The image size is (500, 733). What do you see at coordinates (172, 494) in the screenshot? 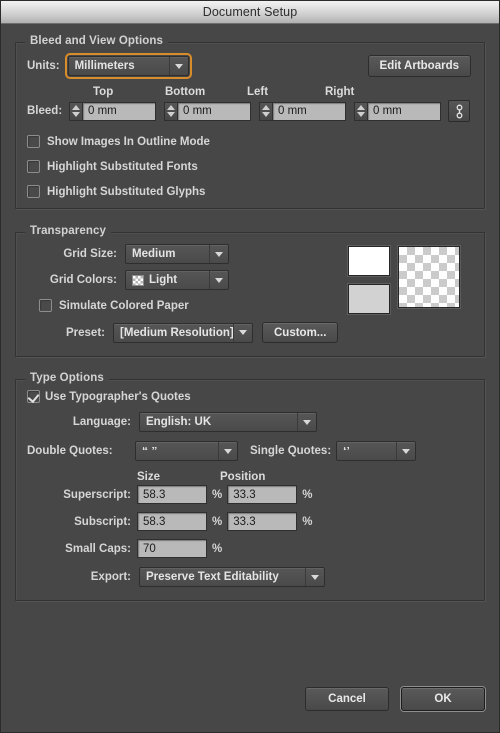
I see `superscript-size-input: 58.3` at bounding box center [172, 494].